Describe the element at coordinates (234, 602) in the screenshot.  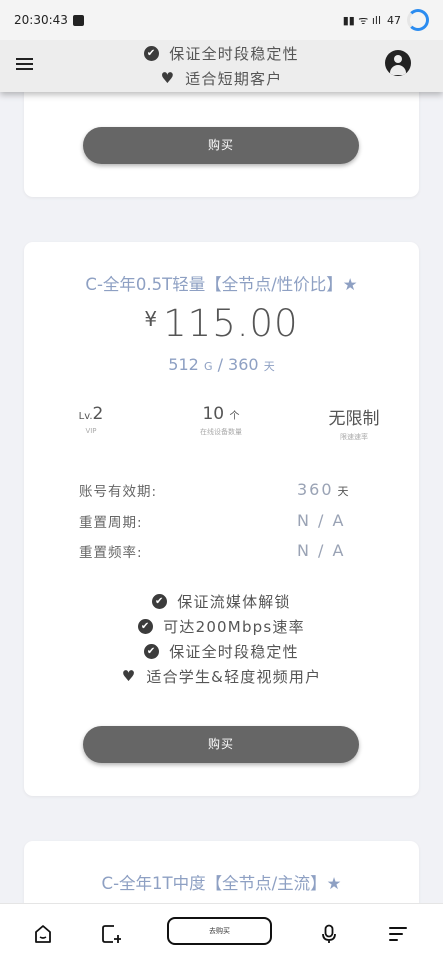
I see `feature-text: 保证流媒体解锁` at that location.